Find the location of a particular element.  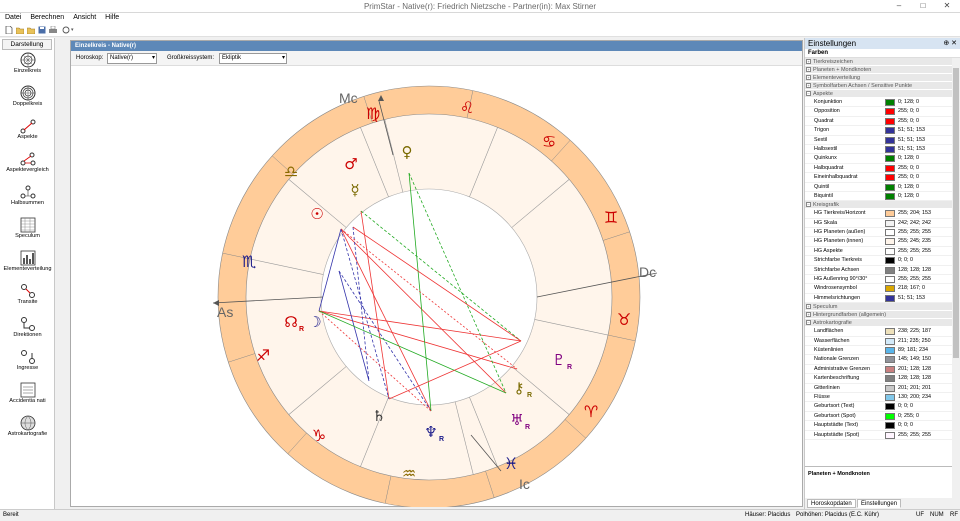

sidebar-item-elementeverteilung: Elementeverteilung is located at coordinates (27, 261).